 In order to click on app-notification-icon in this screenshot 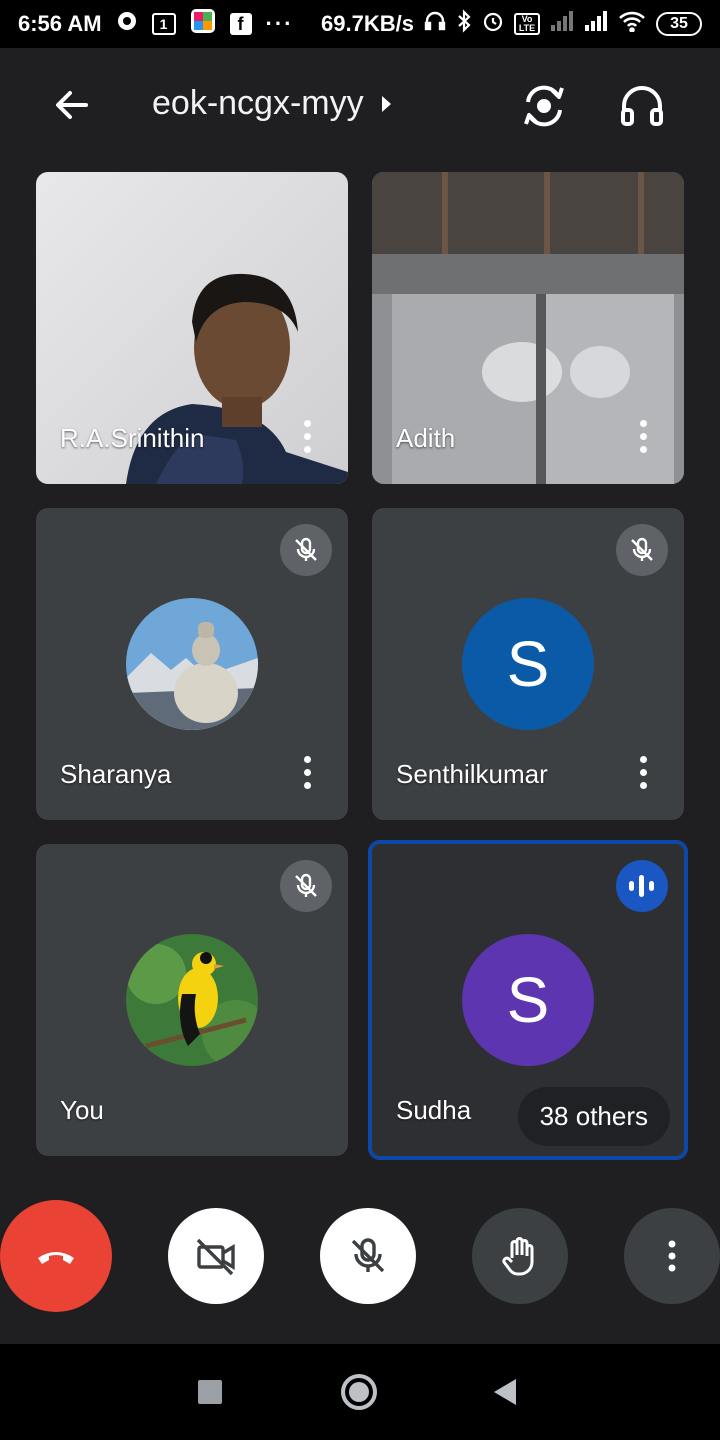, I will do `click(127, 24)`.